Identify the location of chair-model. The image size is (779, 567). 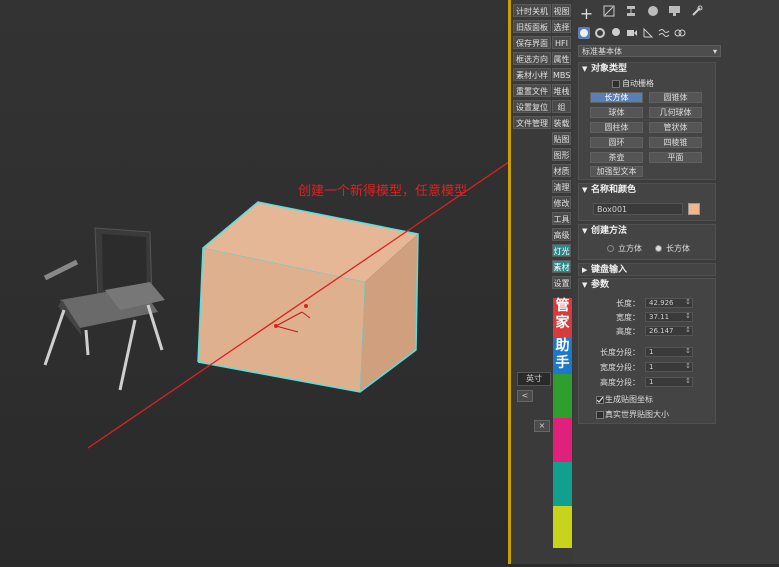
(104, 309).